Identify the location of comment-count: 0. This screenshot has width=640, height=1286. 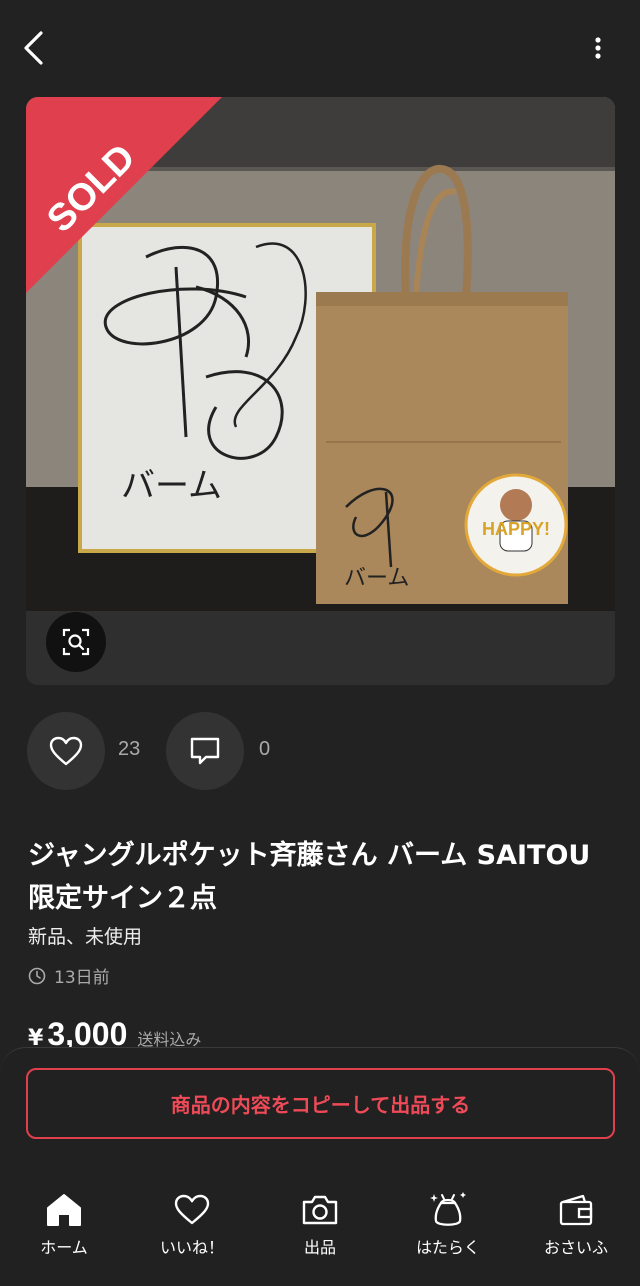
(265, 749).